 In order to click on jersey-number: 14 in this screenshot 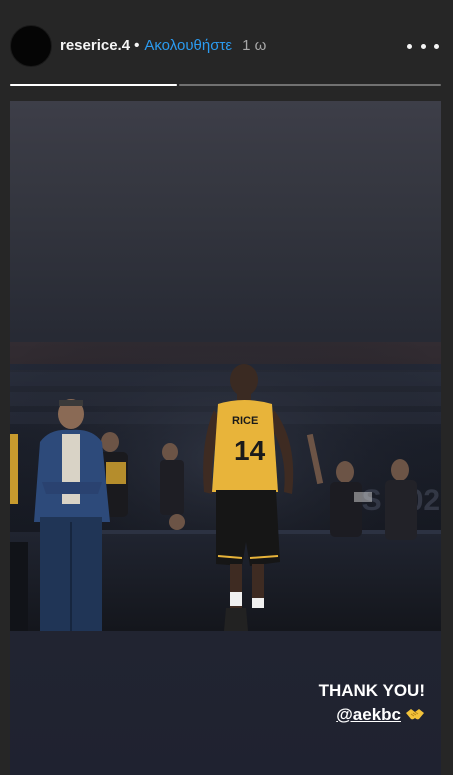, I will do `click(250, 450)`.